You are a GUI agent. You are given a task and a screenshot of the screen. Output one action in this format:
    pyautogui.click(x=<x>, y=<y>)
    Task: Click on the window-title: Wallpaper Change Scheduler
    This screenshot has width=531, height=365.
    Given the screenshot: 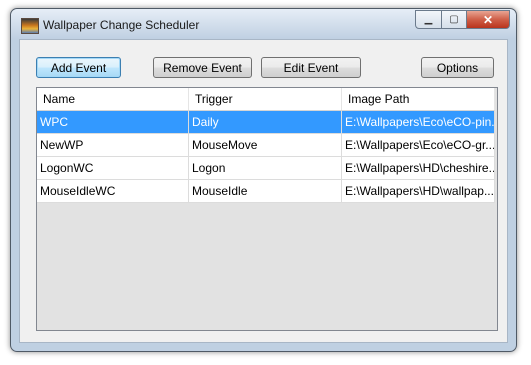 What is the action you would take?
    pyautogui.click(x=121, y=25)
    